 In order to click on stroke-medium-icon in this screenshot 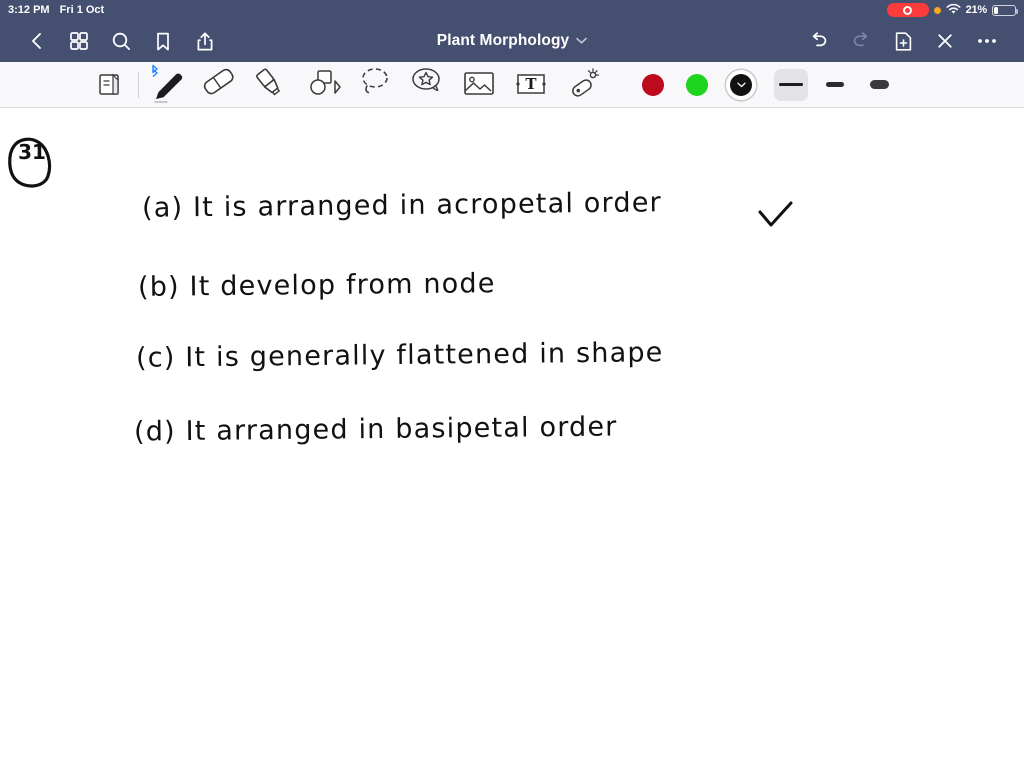, I will do `click(835, 84)`.